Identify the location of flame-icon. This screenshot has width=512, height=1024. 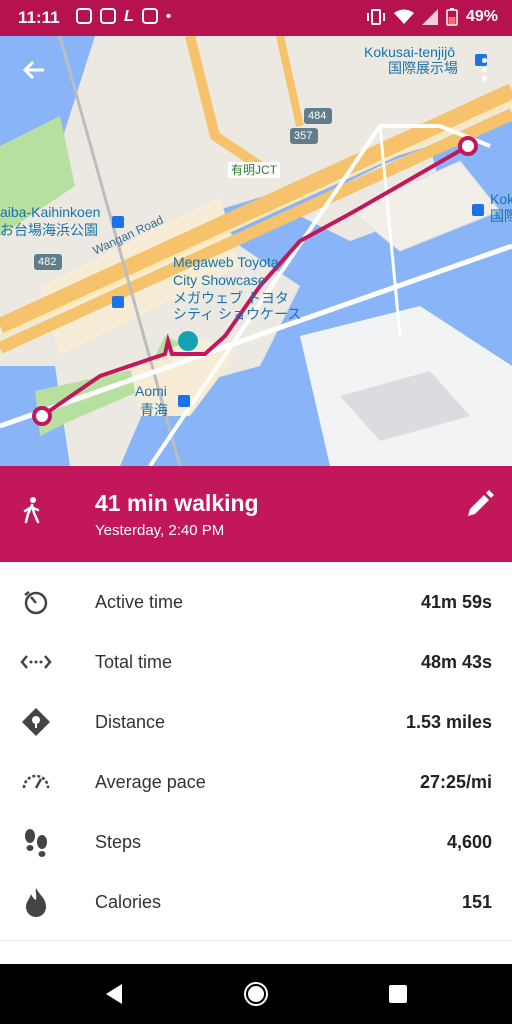
(36, 902).